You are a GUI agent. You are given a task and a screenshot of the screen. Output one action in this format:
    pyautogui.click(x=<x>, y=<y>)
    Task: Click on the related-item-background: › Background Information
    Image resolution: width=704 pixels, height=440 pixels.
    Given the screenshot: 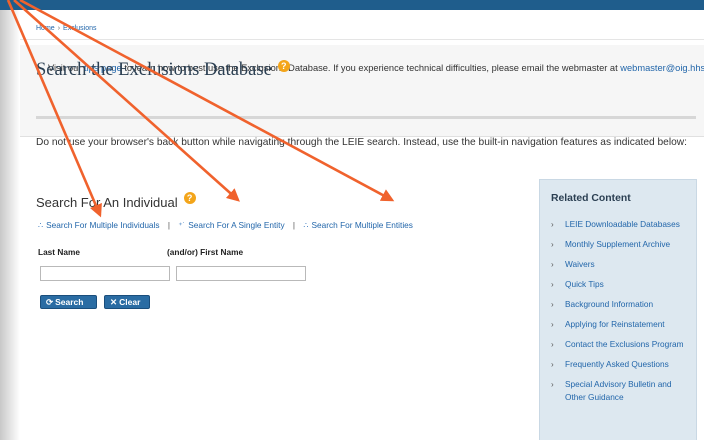 What is the action you would take?
    pyautogui.click(x=619, y=304)
    